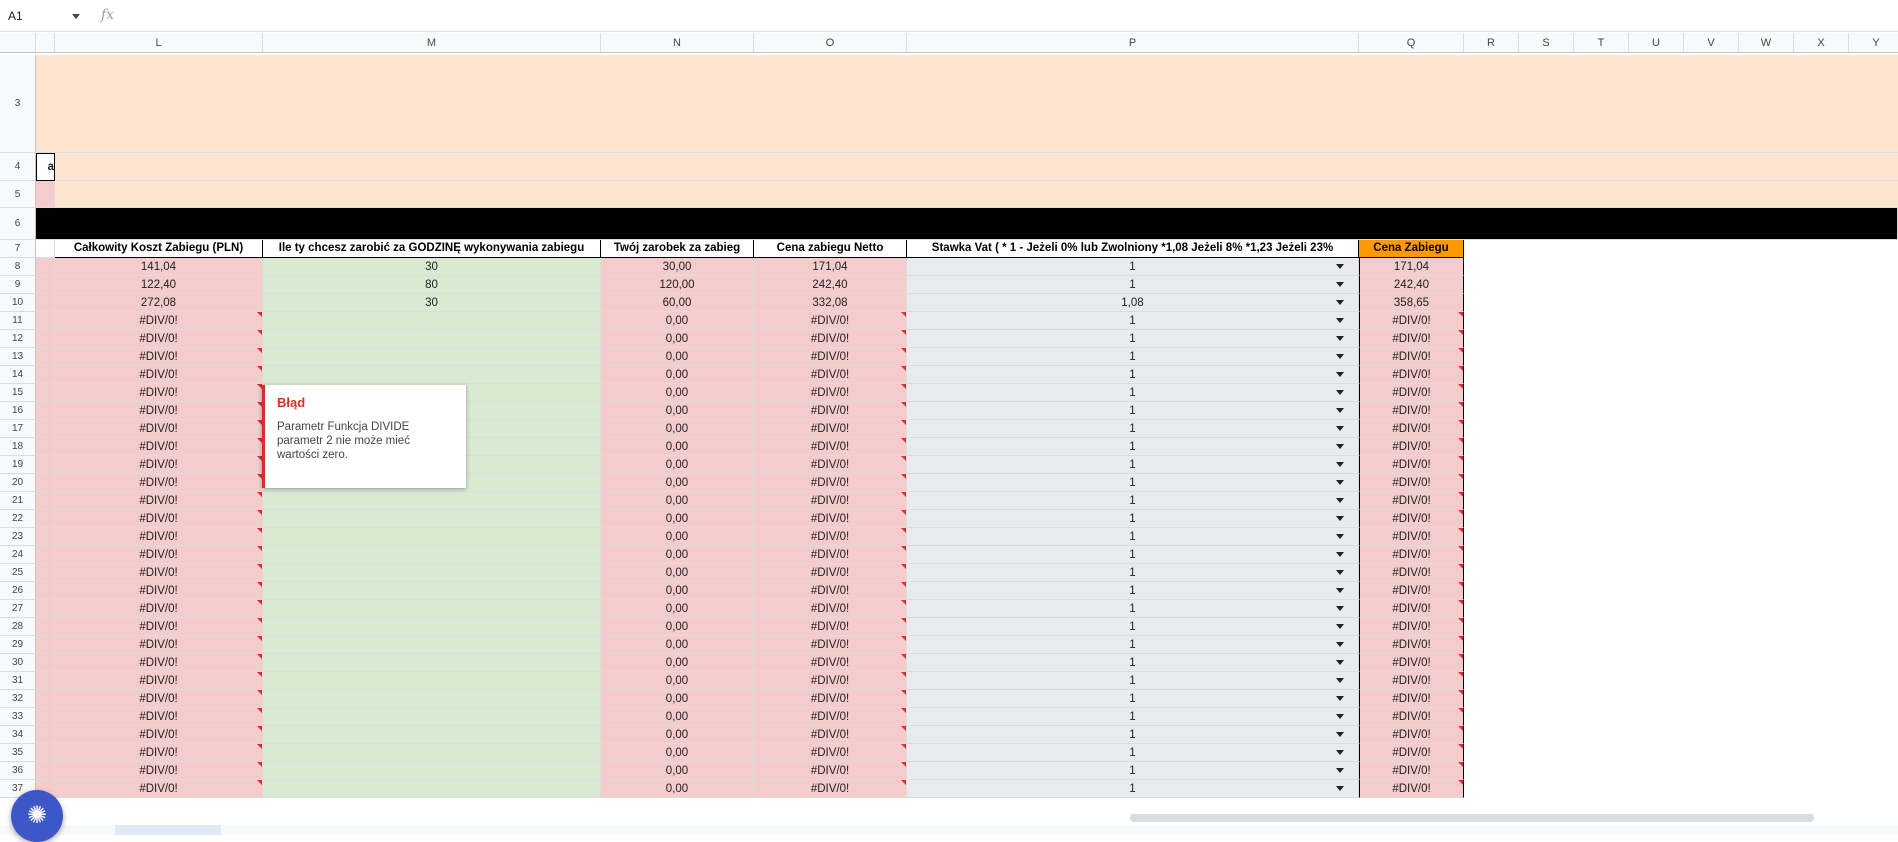 The image size is (1898, 842). Describe the element at coordinates (1133, 699) in the screenshot. I see `cell-P32: 1` at that location.